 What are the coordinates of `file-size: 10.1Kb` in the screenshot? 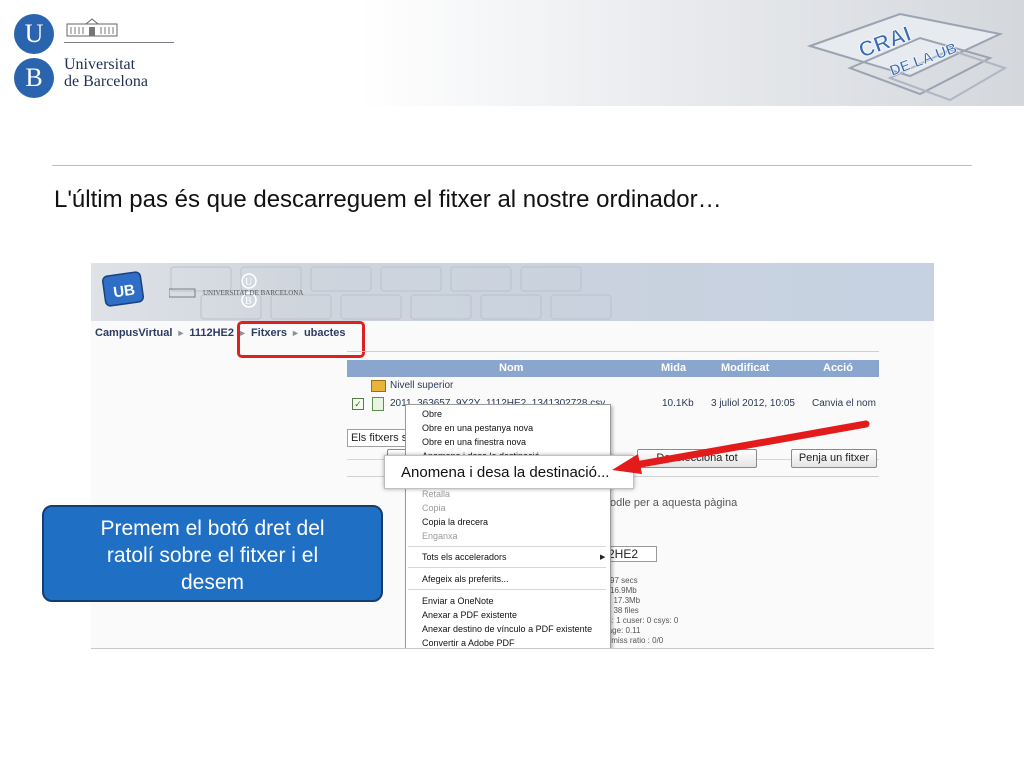 It's located at (678, 403).